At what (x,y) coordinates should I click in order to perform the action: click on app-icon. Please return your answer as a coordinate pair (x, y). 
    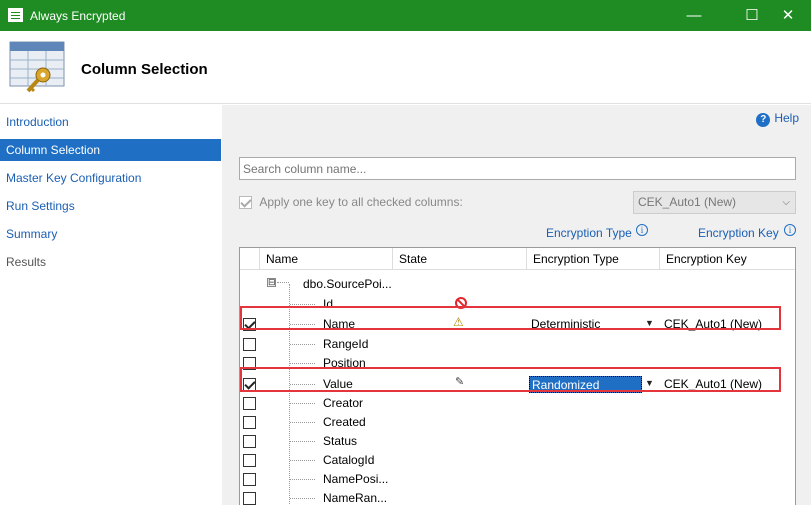
    Looking at the image, I should click on (15, 15).